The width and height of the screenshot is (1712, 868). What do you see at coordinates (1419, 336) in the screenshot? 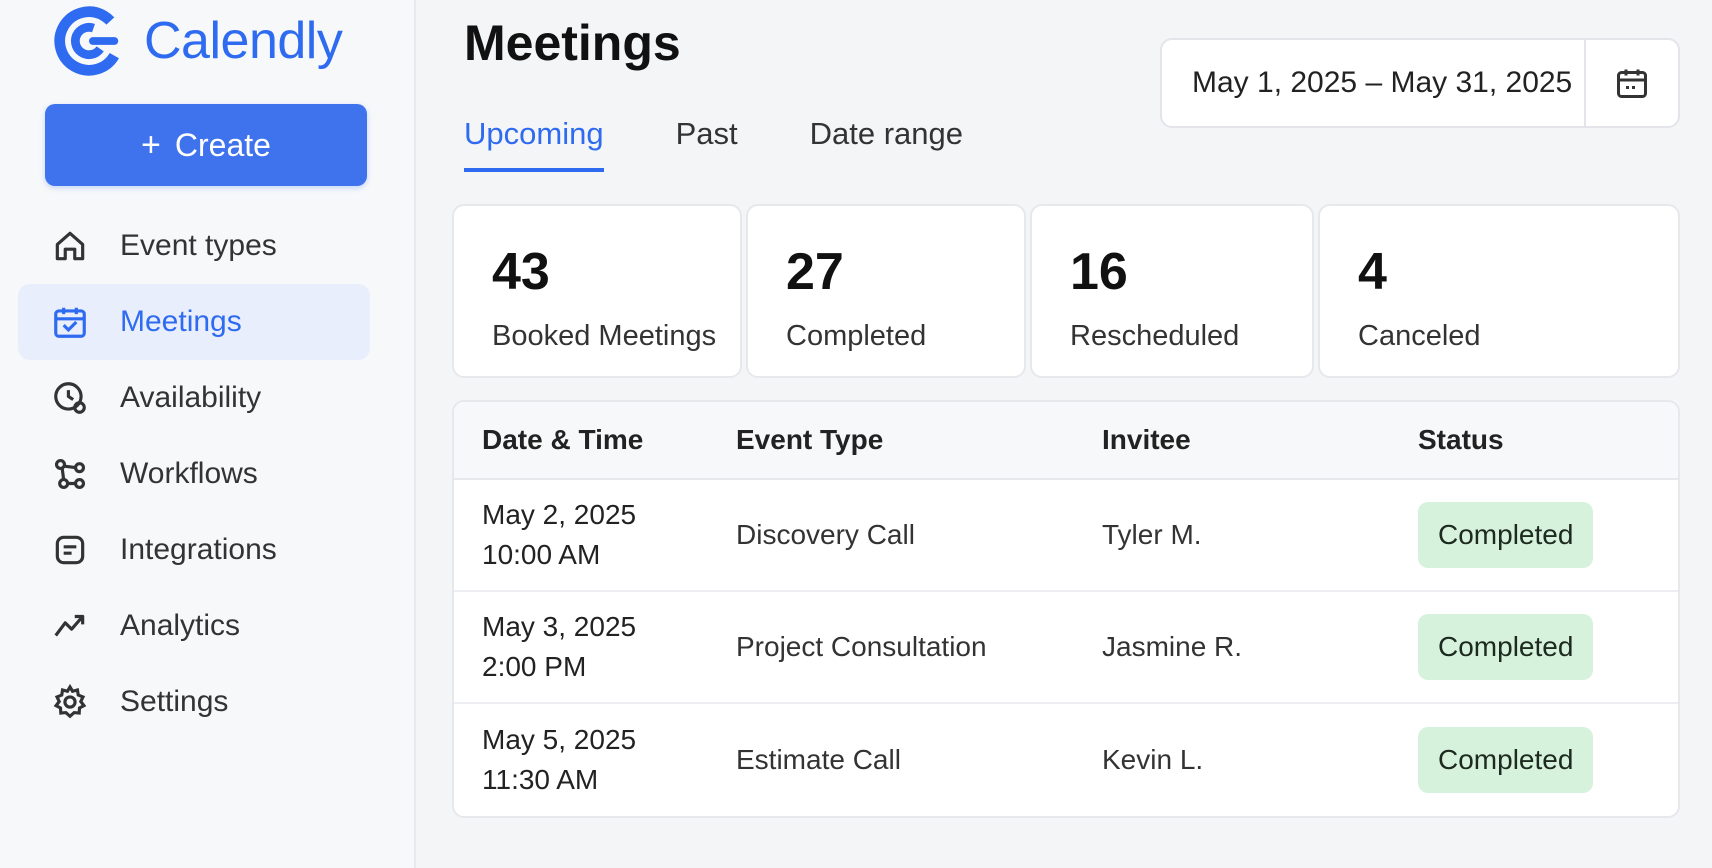
I see `stat-label: Canceled` at bounding box center [1419, 336].